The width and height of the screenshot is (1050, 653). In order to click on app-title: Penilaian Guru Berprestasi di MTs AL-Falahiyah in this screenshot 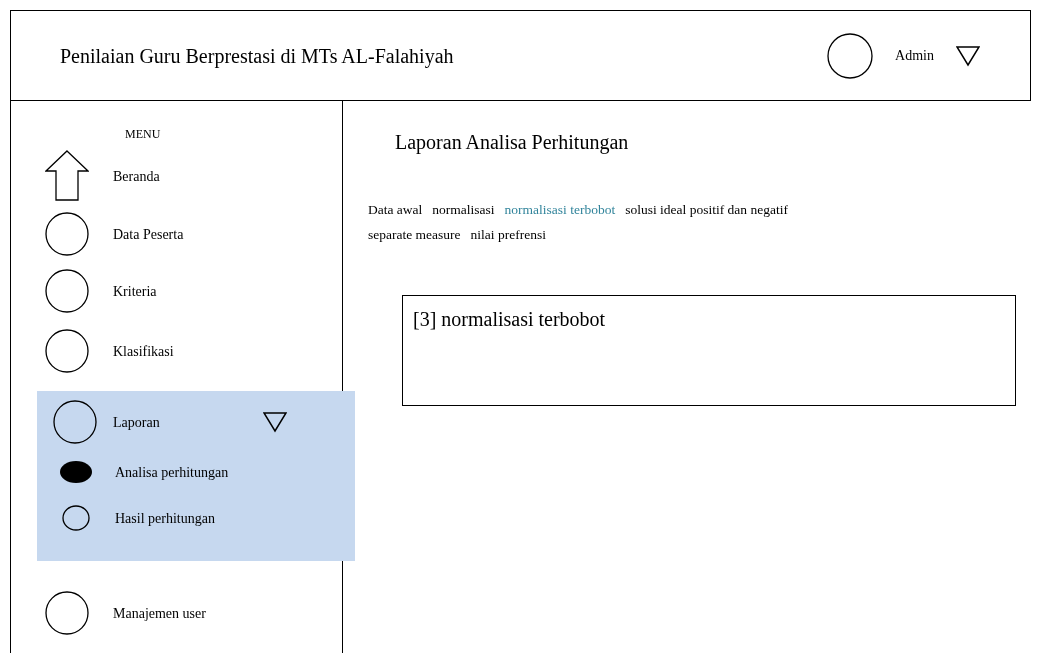, I will do `click(257, 56)`.